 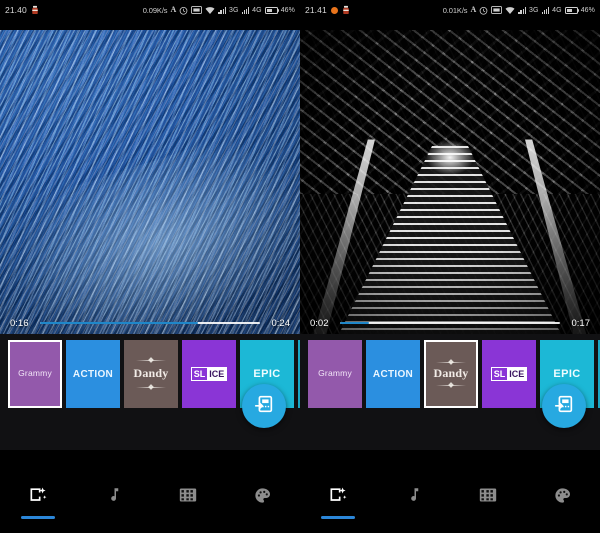 I want to click on status-bar-right: 0.01K/s A 3G 4G 46%, so click(x=519, y=10).